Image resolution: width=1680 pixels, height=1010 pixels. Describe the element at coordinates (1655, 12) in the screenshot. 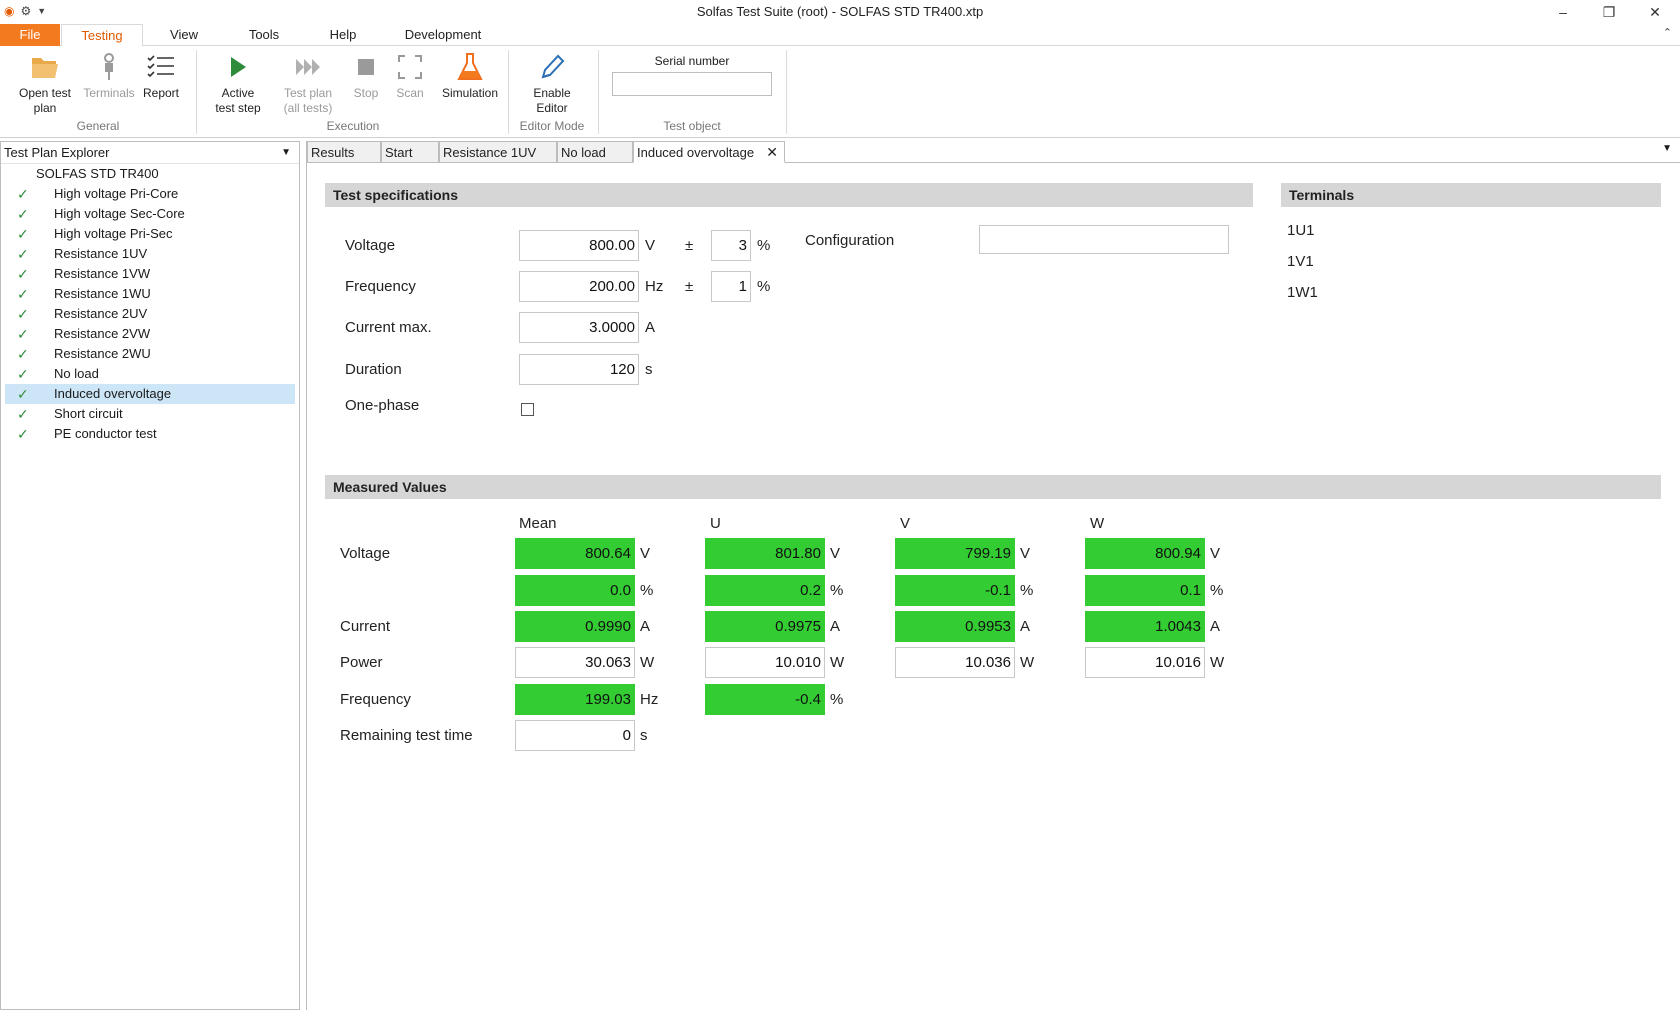

I see `close-button: ✕` at that location.